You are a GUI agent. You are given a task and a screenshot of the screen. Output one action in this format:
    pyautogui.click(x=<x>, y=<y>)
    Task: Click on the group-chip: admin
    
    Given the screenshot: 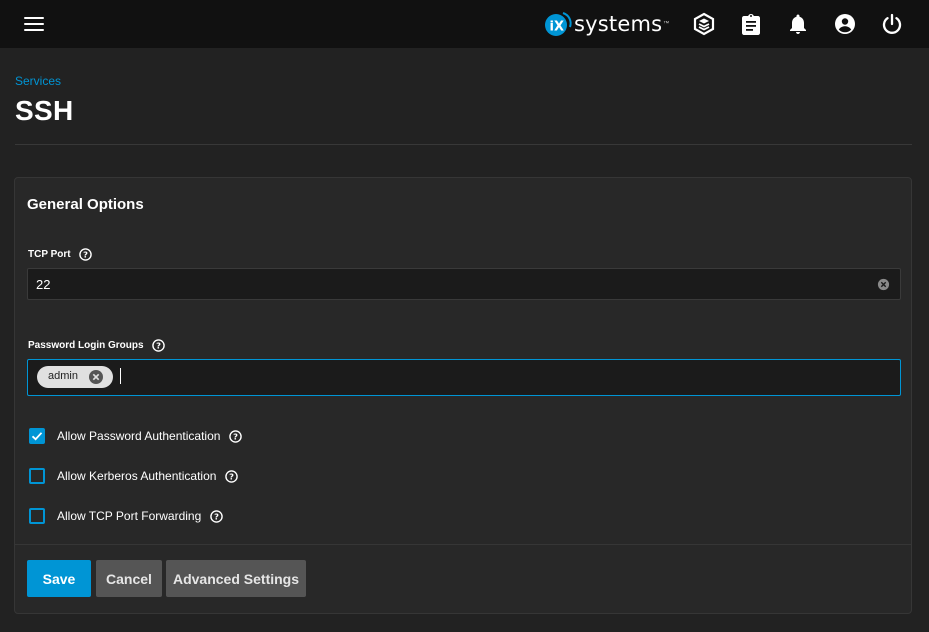 What is the action you would take?
    pyautogui.click(x=75, y=377)
    